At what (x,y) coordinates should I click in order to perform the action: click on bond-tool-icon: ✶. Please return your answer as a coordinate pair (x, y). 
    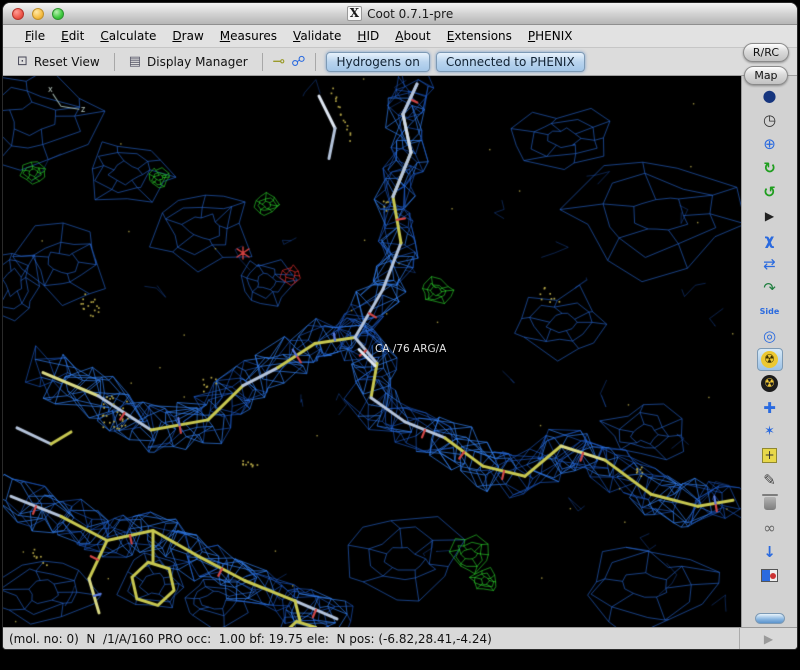
    Looking at the image, I should click on (770, 431).